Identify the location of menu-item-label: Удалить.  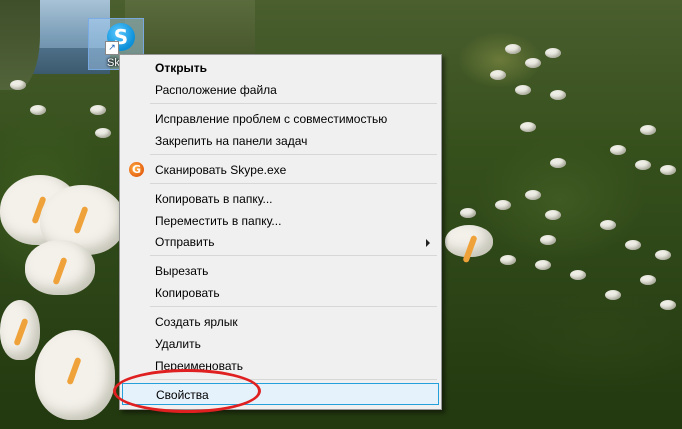
(178, 344).